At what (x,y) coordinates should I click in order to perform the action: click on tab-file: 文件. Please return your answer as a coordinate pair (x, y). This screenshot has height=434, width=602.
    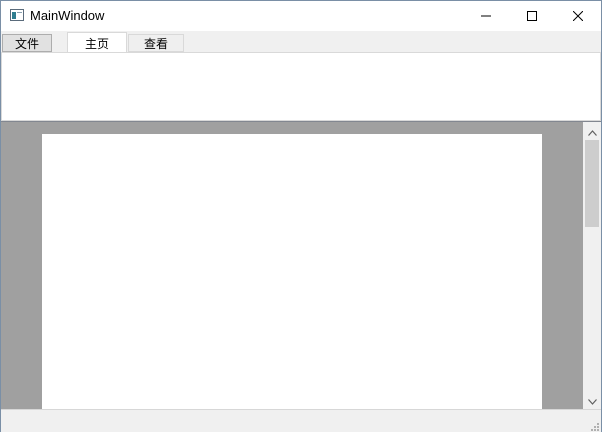
    Looking at the image, I should click on (27, 43).